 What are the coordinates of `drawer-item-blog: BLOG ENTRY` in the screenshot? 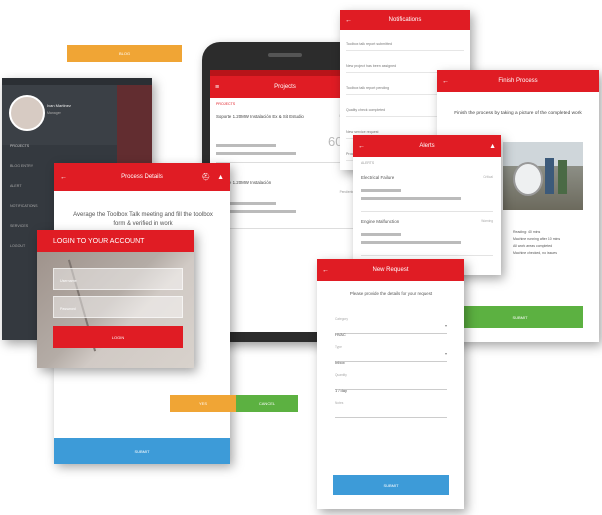 It's located at (21, 166).